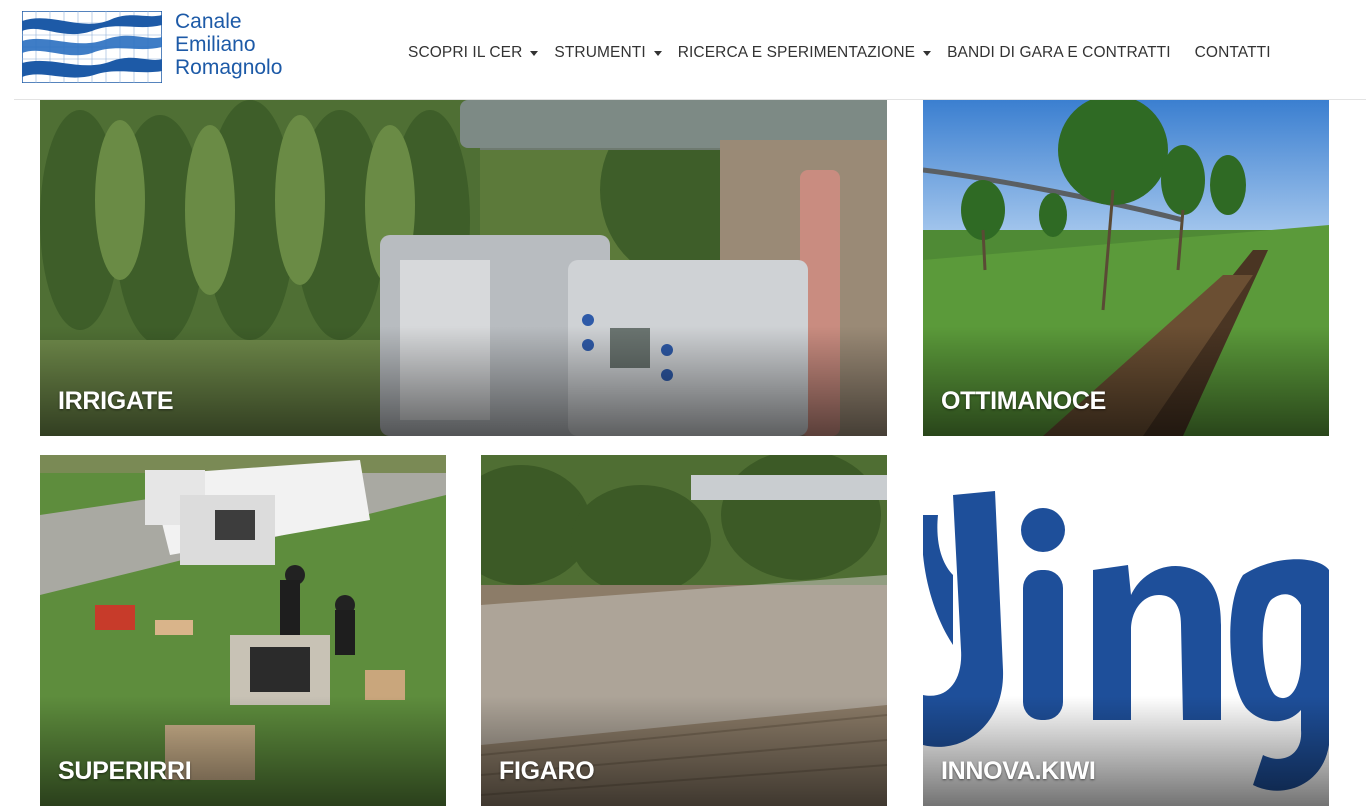 Image resolution: width=1370 pixels, height=806 pixels. I want to click on nav-item-strumenti: STRUMENTI, so click(615, 53).